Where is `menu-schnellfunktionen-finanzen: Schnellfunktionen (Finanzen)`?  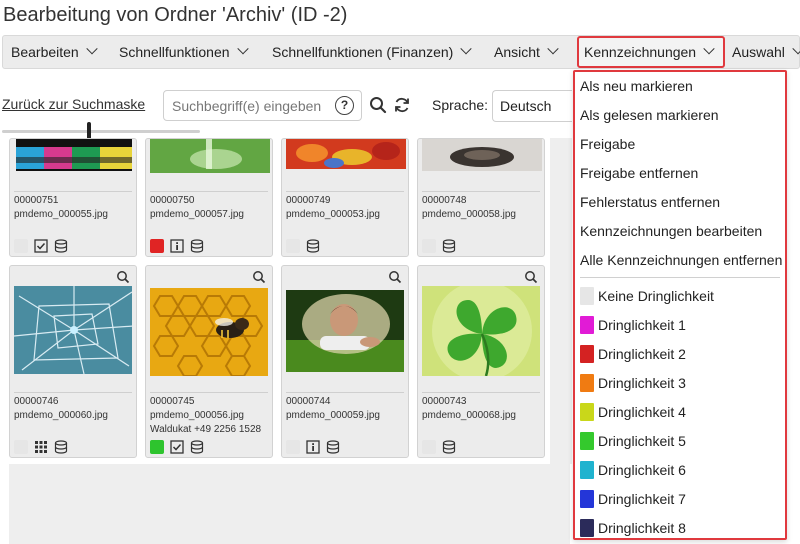
menu-schnellfunktionen-finanzen: Schnellfunktionen (Finanzen) is located at coordinates (372, 52).